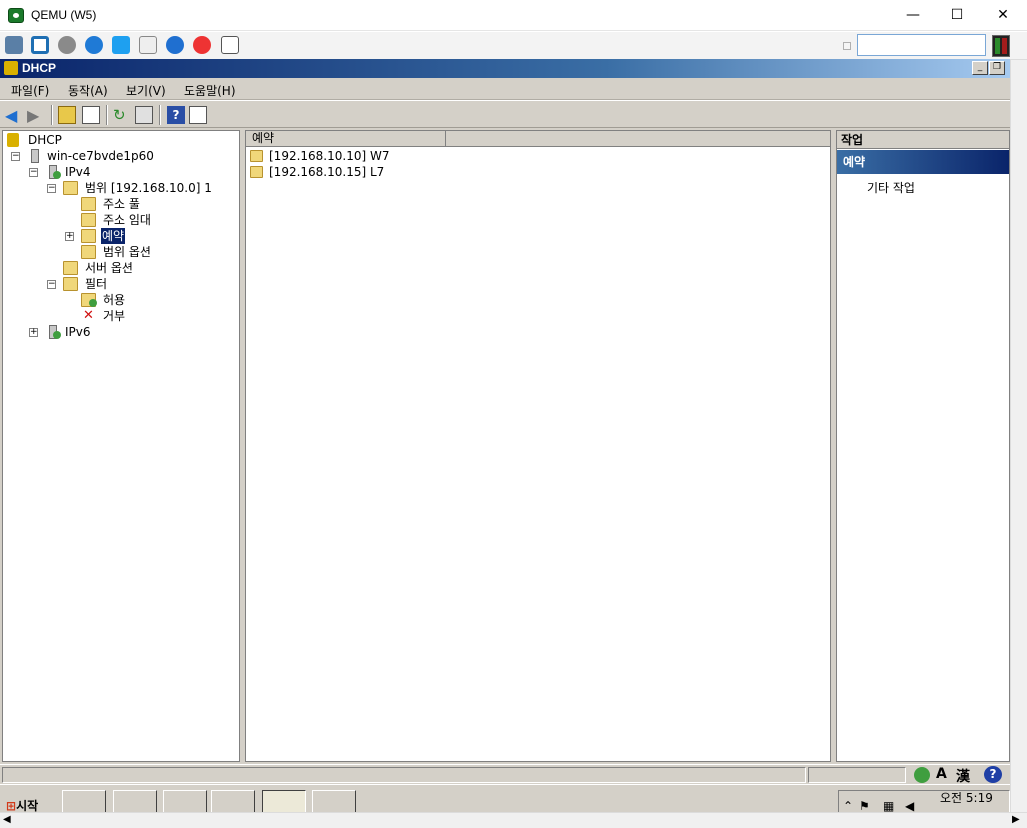  Describe the element at coordinates (505, 89) in the screenshot. I see `menu-bar: 파일(F) 동작(A) 보기(V) 도움말(H)` at that location.